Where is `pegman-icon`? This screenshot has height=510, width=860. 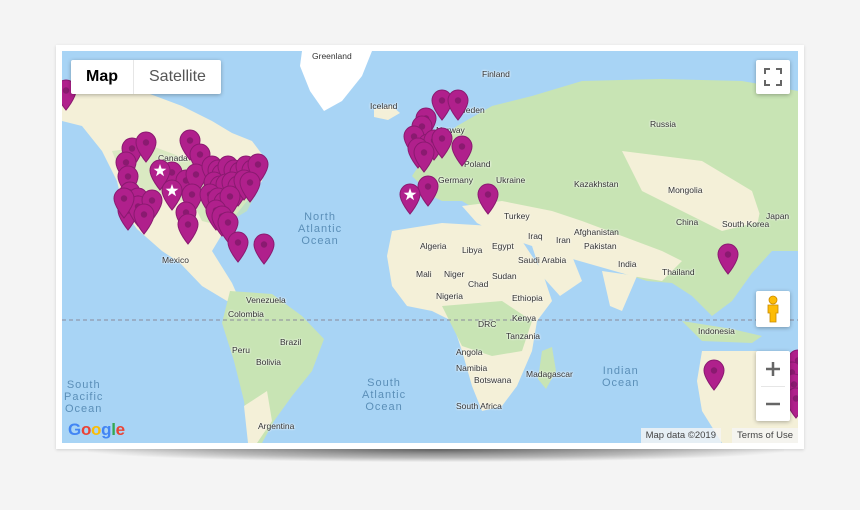 pegman-icon is located at coordinates (773, 309).